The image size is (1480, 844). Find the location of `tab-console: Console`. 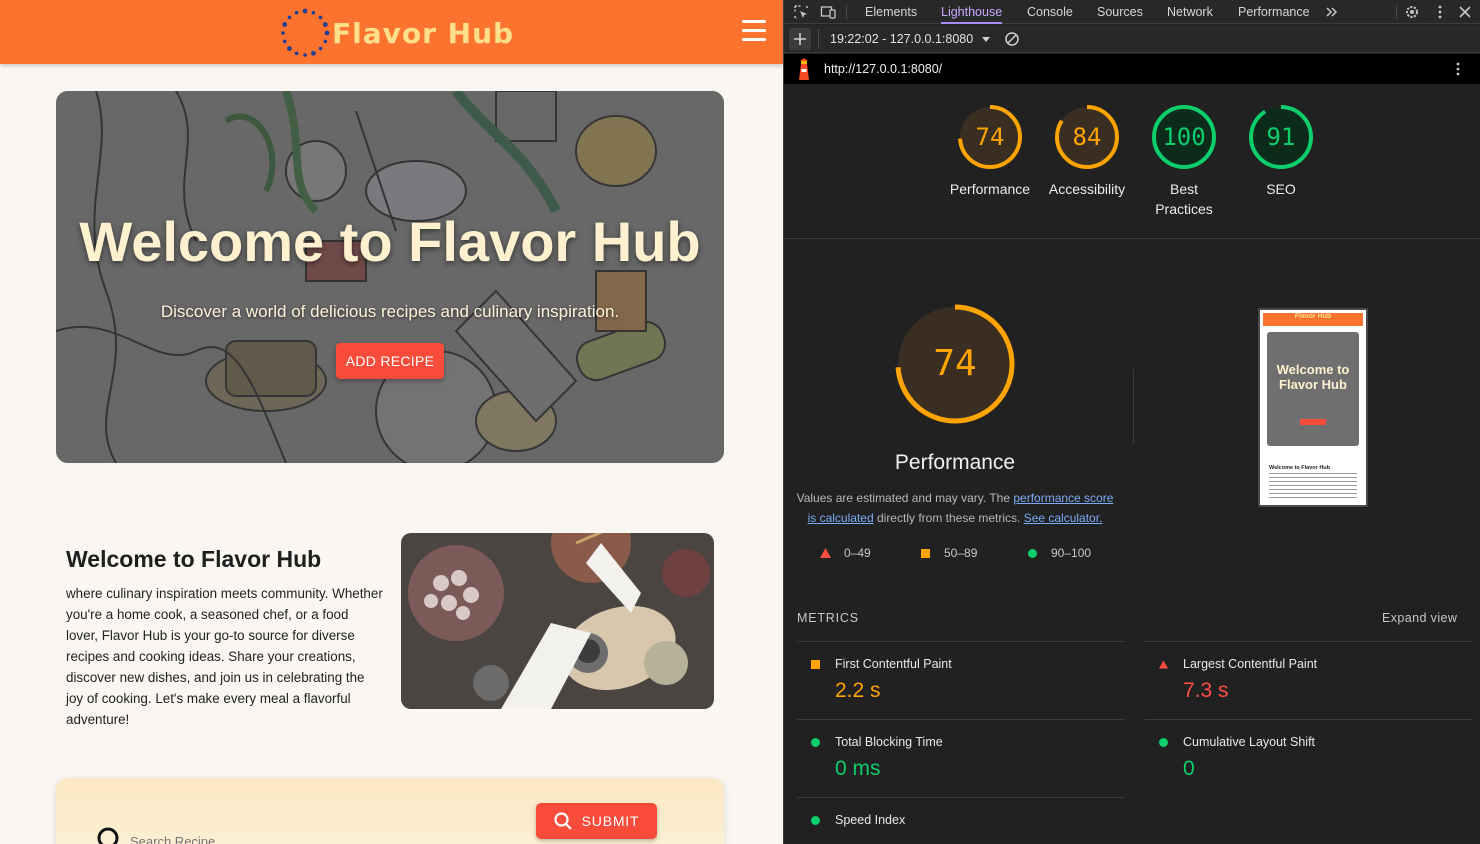

tab-console: Console is located at coordinates (1050, 12).